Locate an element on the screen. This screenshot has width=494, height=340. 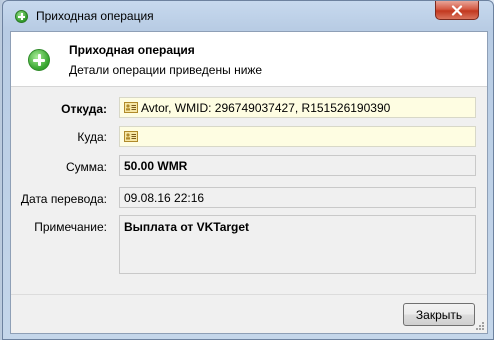
title-bar: Приходная операция is located at coordinates (248, 16).